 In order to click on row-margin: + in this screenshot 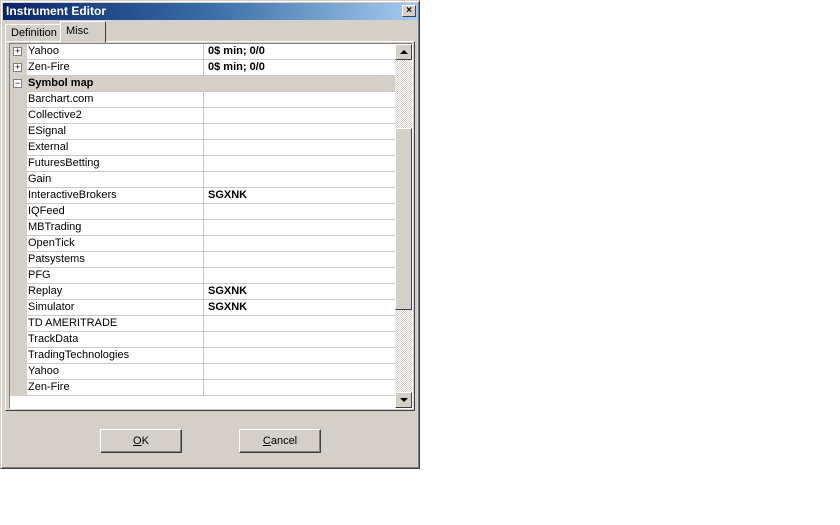, I will do `click(18, 52)`.